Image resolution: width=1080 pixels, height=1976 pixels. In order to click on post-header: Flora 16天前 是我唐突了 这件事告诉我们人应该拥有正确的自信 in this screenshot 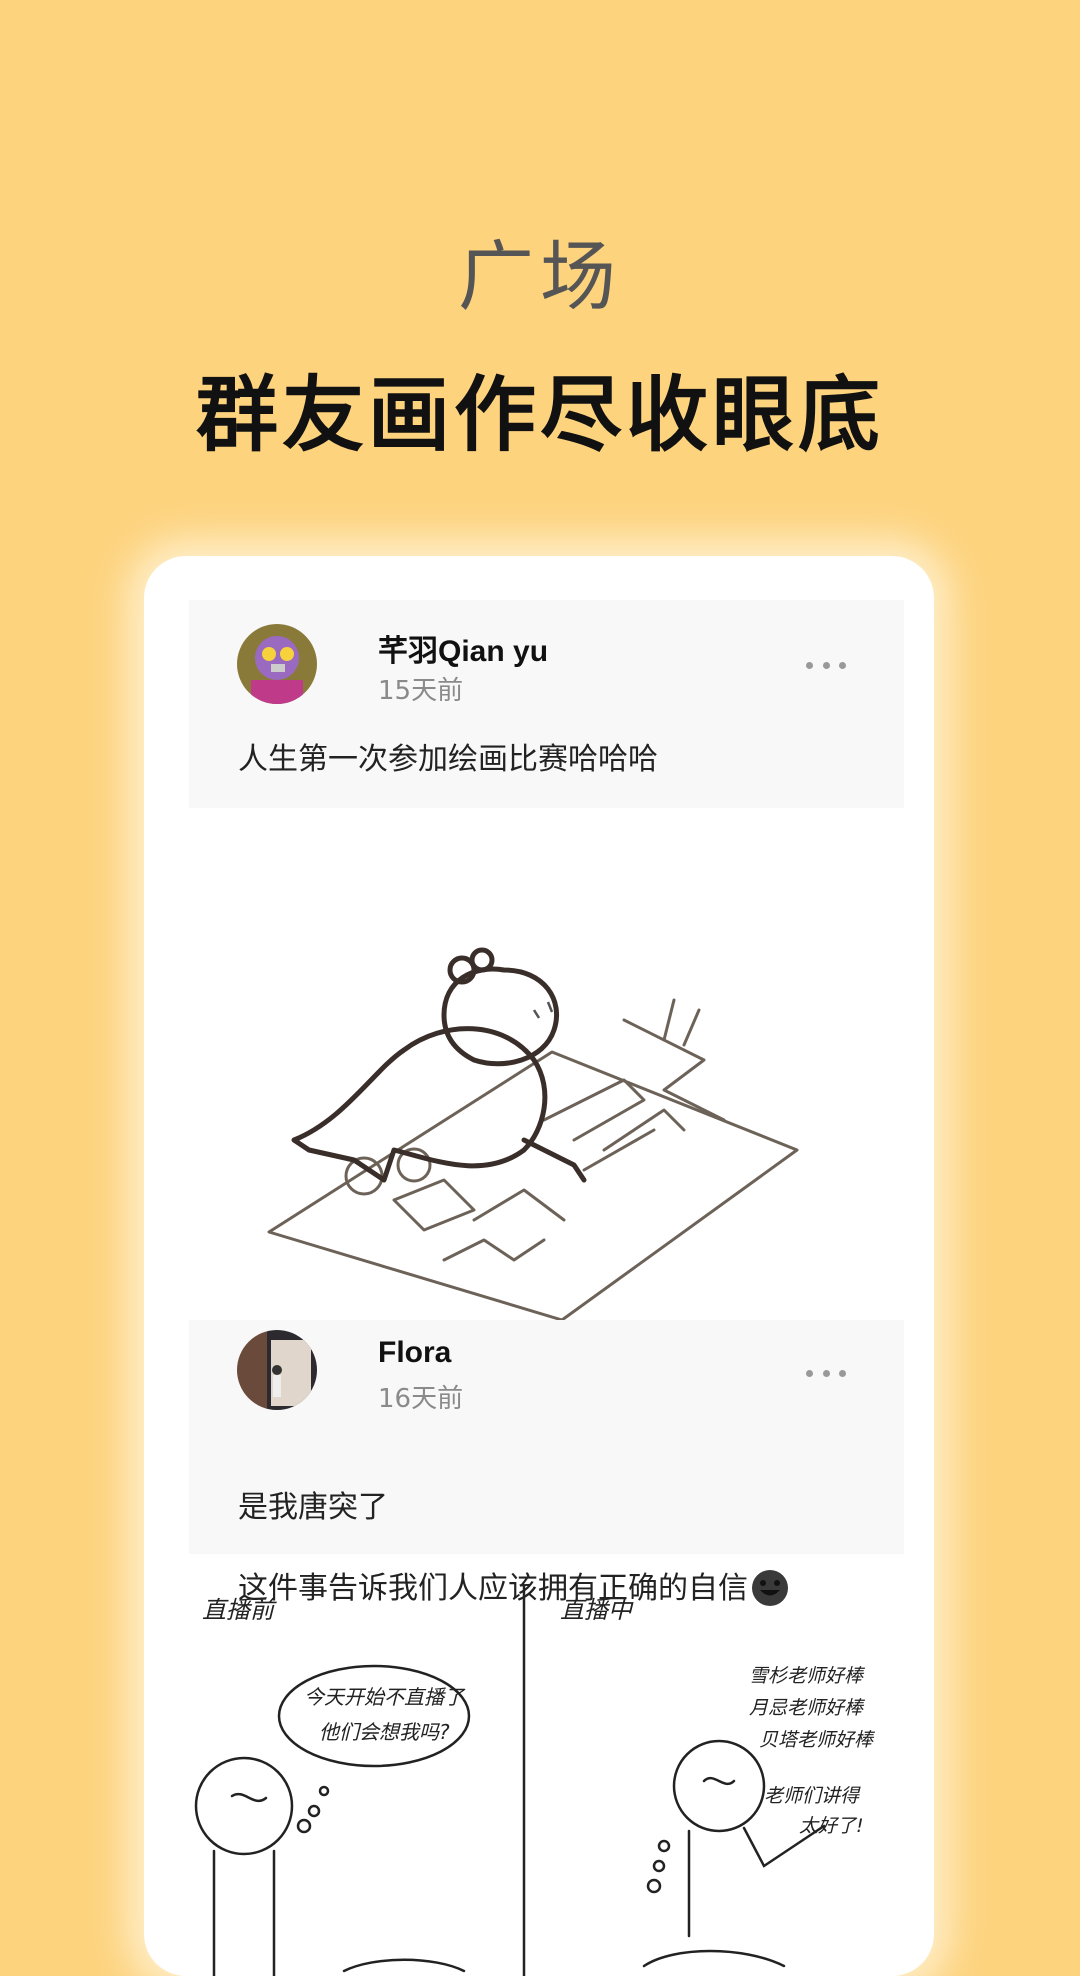, I will do `click(546, 1463)`.